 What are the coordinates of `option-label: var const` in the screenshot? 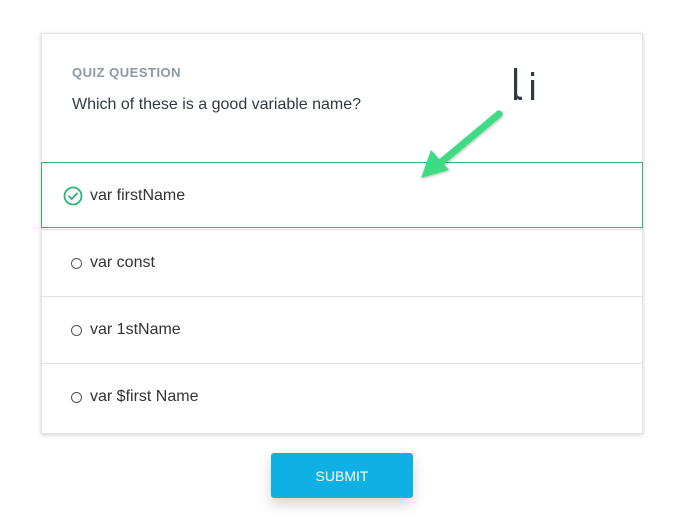 It's located at (122, 262).